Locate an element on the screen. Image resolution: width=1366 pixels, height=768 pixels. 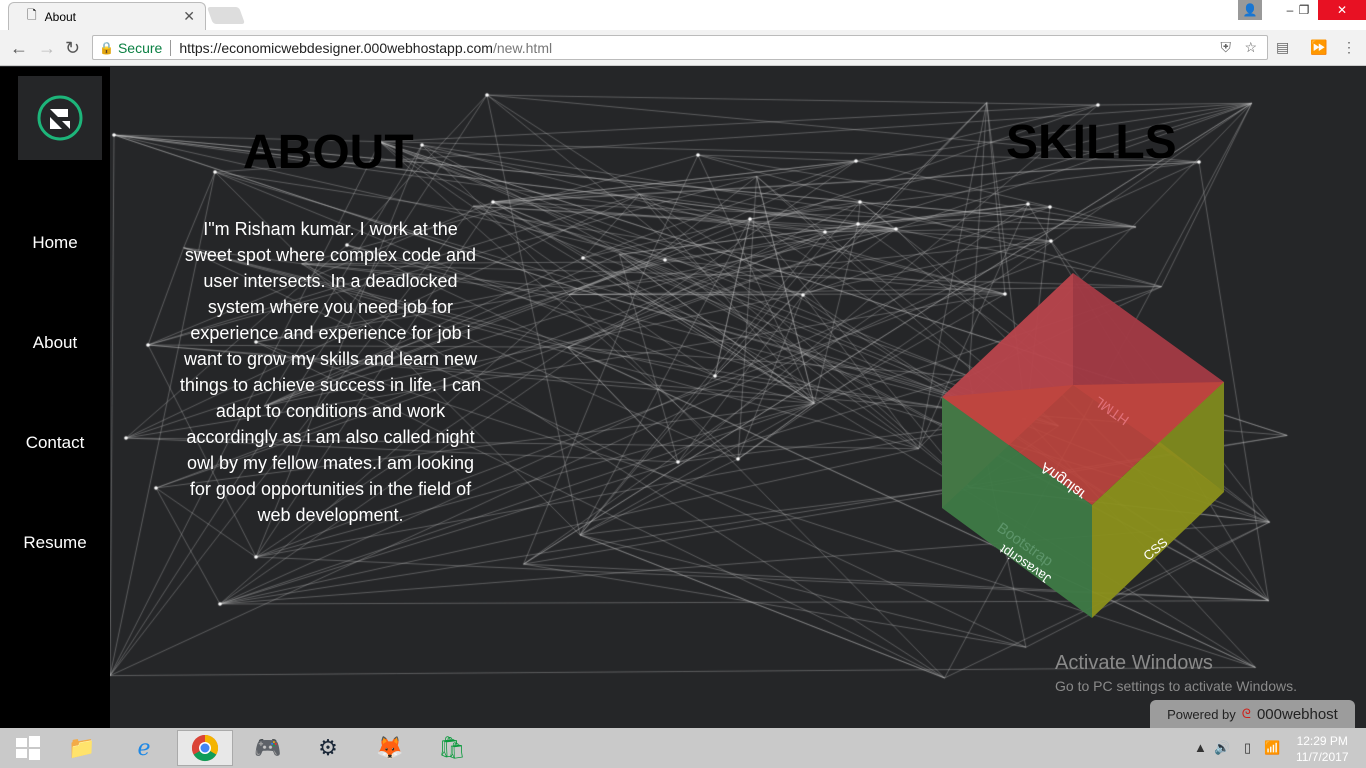
logo-icon is located at coordinates (60, 118).